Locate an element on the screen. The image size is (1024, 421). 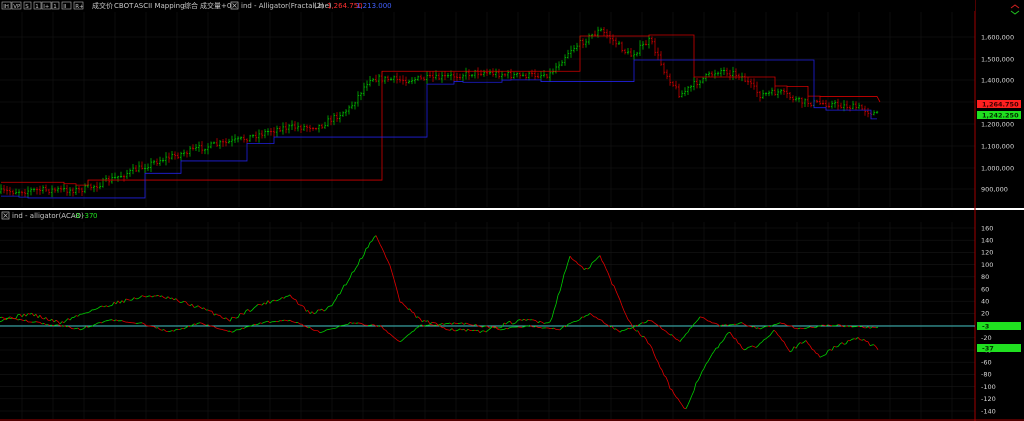
toolbar-exchange: CBOT is located at coordinates (124, 6).